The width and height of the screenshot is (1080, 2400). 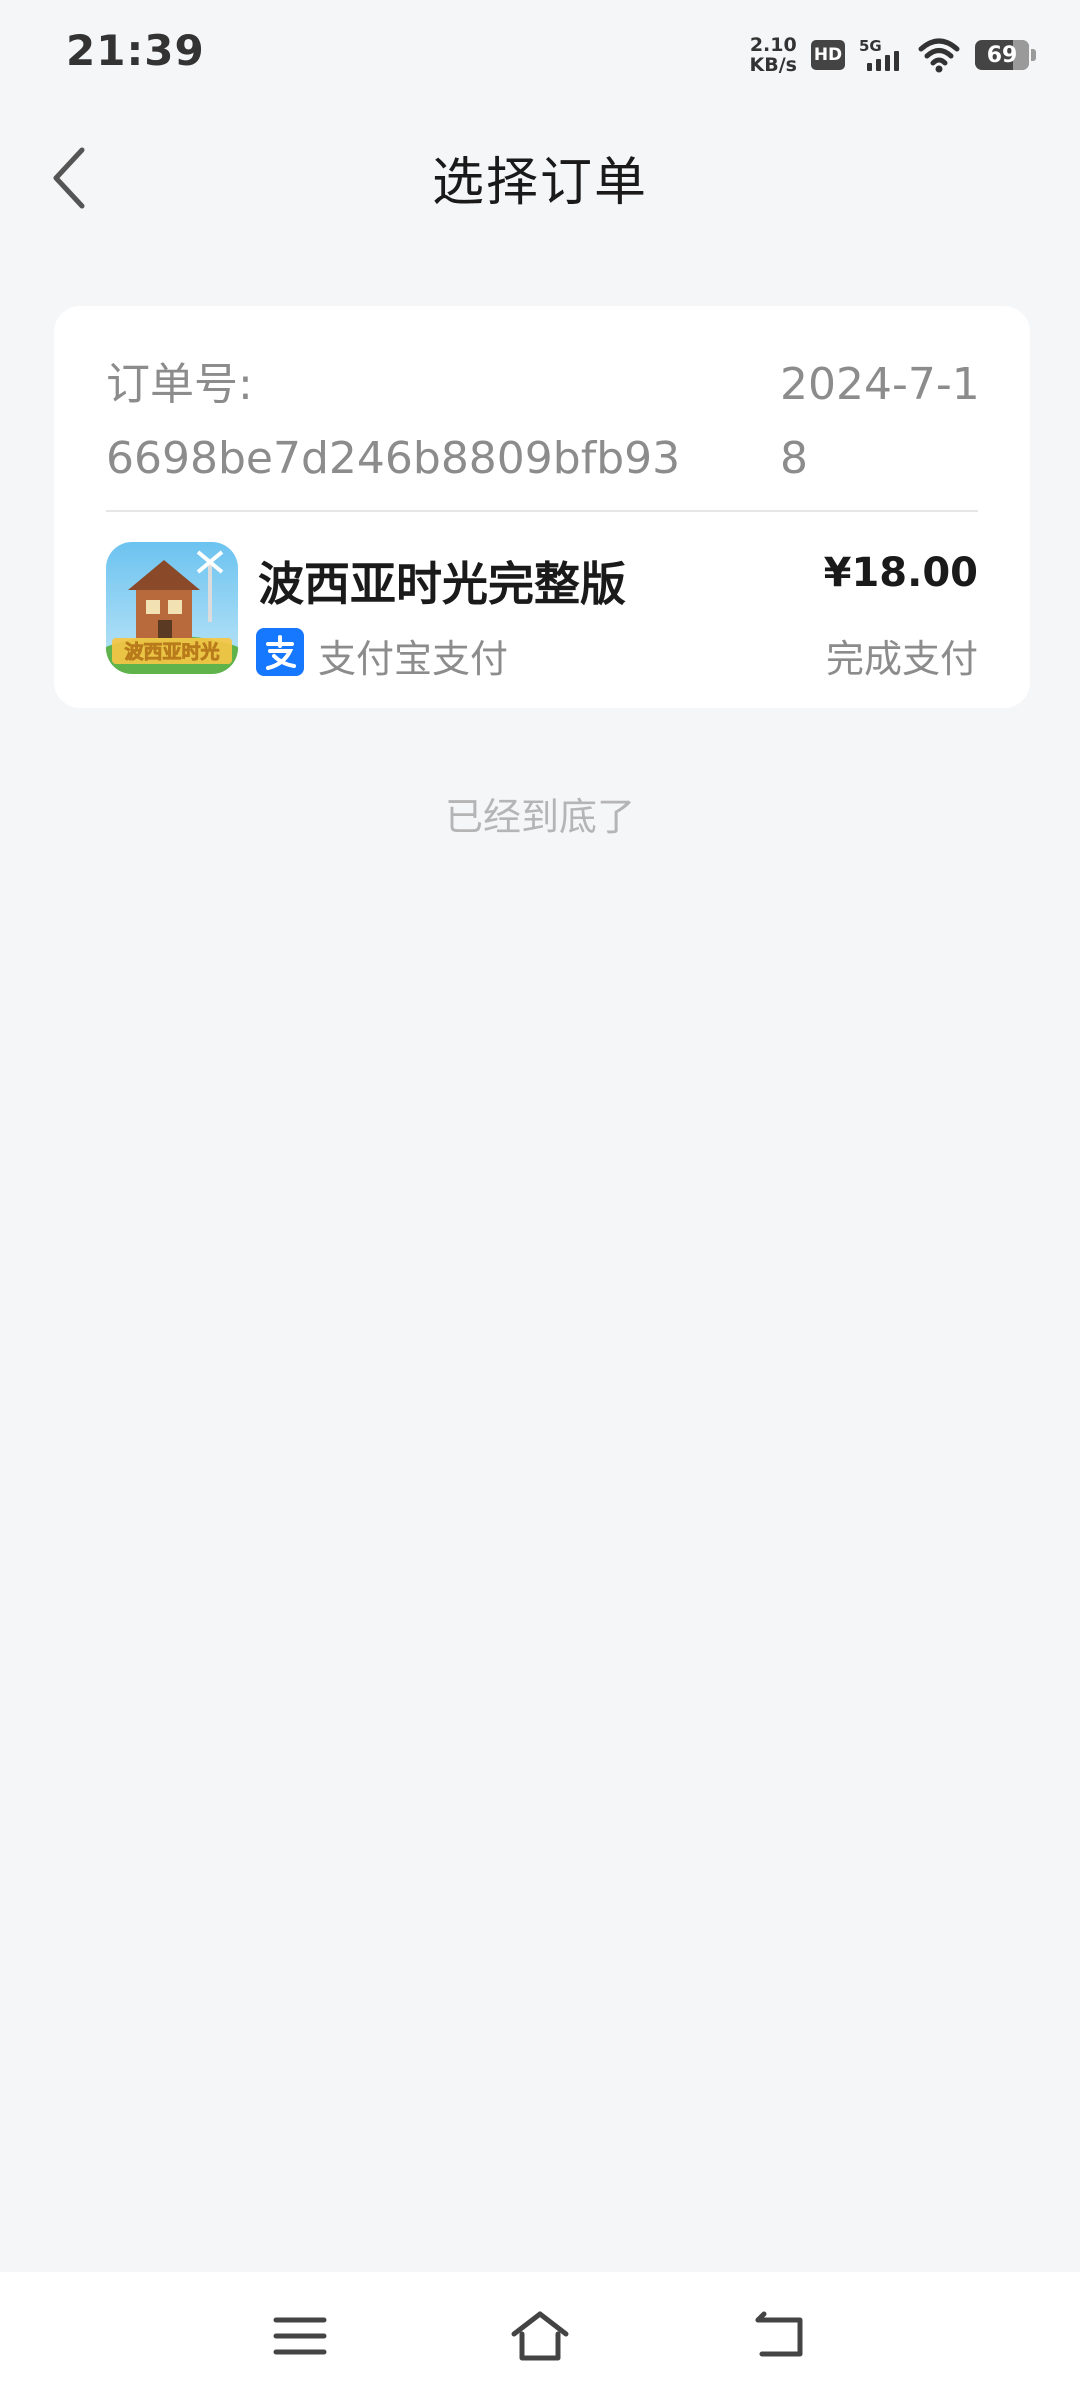 I want to click on battery-icon: 69, so click(x=1005, y=55).